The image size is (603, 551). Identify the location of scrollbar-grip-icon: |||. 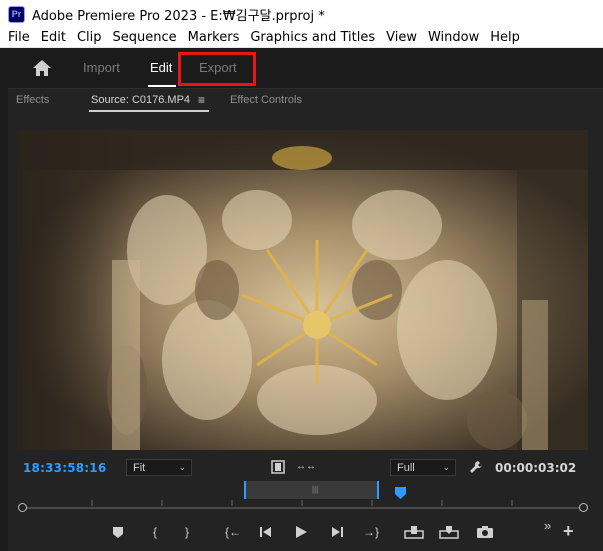
(315, 489).